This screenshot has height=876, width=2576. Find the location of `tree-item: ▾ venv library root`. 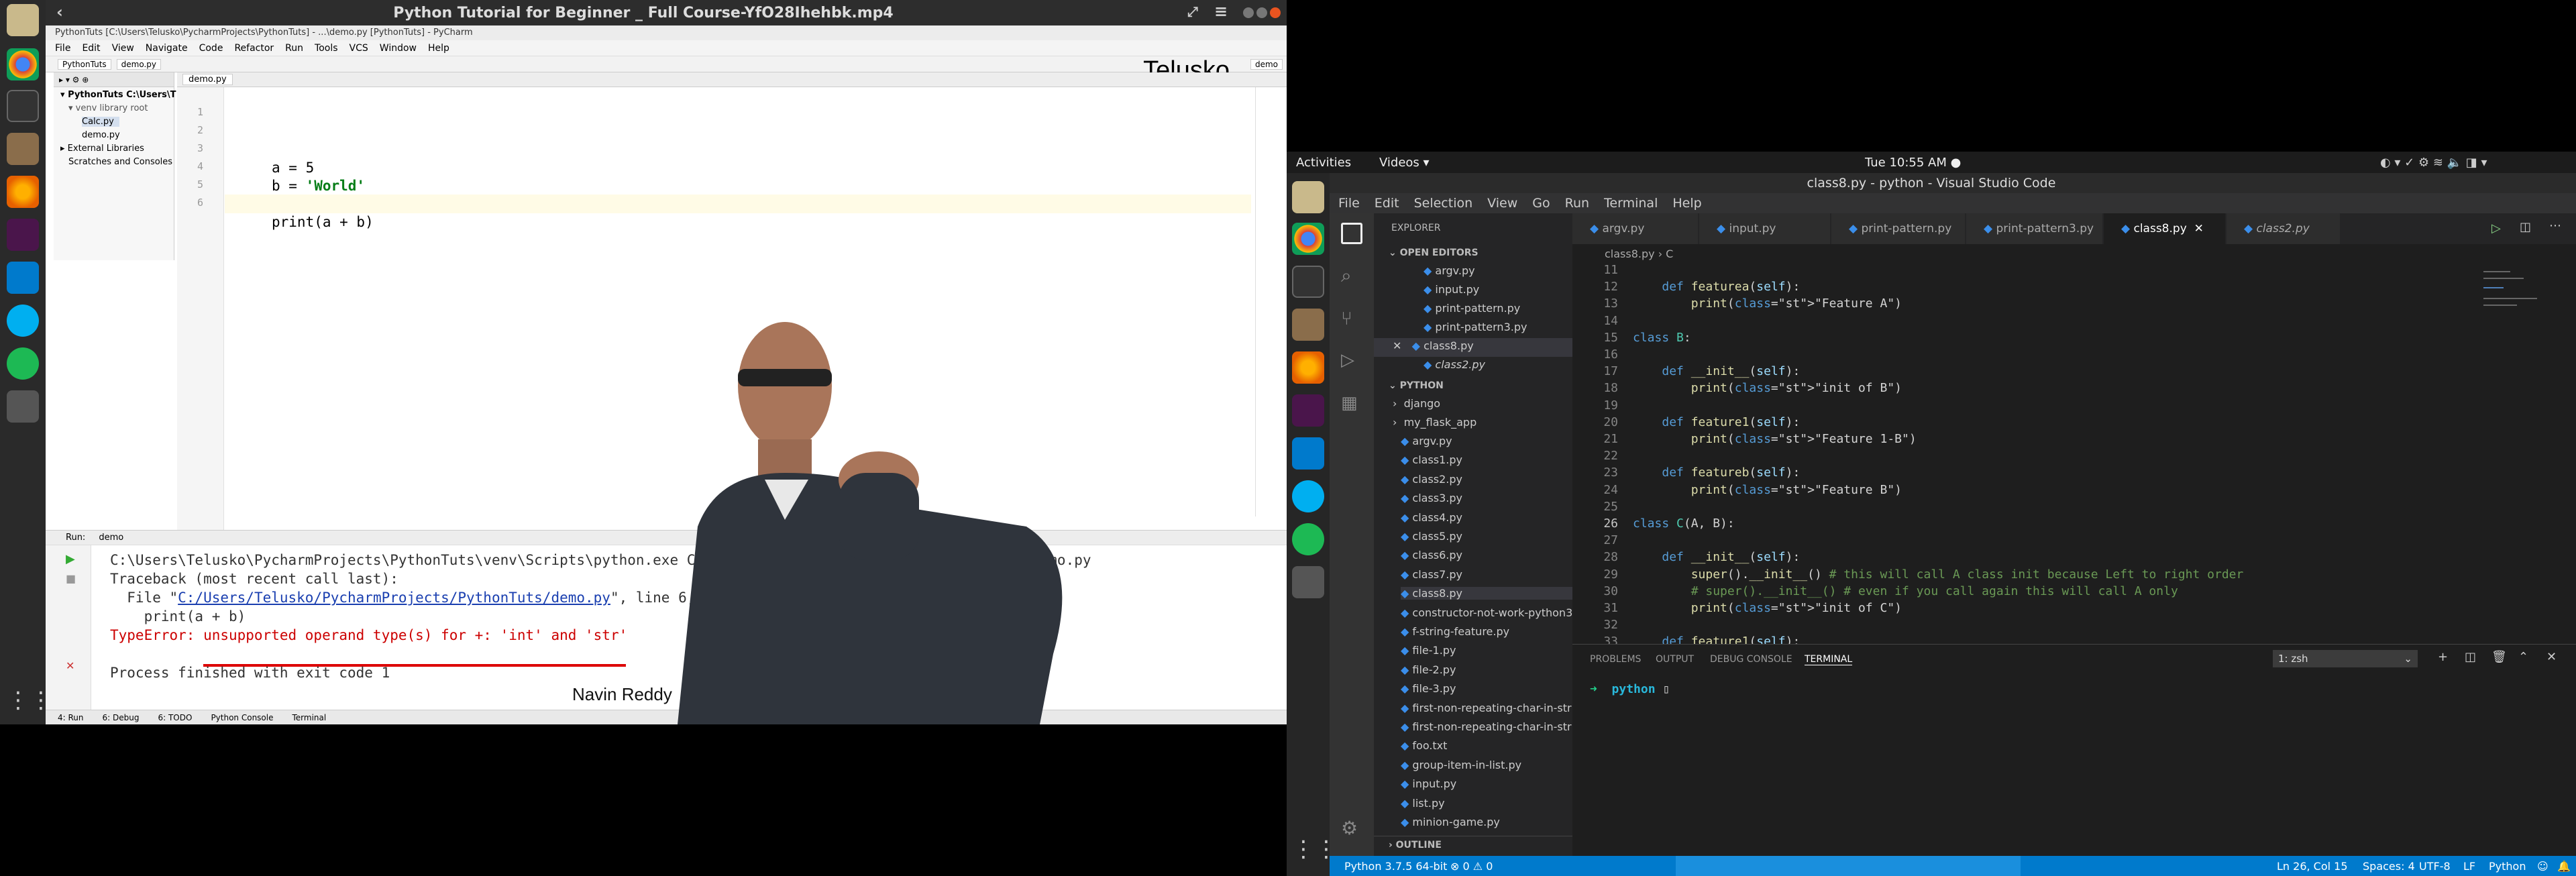

tree-item: ▾ venv library root is located at coordinates (108, 108).